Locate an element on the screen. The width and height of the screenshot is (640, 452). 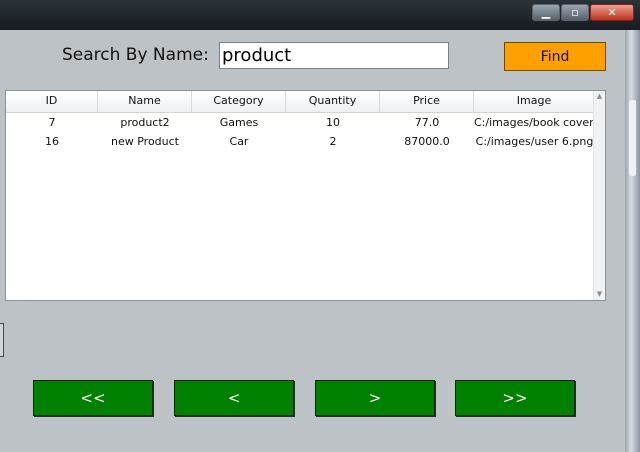
cell-price: 77.0 is located at coordinates (427, 122).